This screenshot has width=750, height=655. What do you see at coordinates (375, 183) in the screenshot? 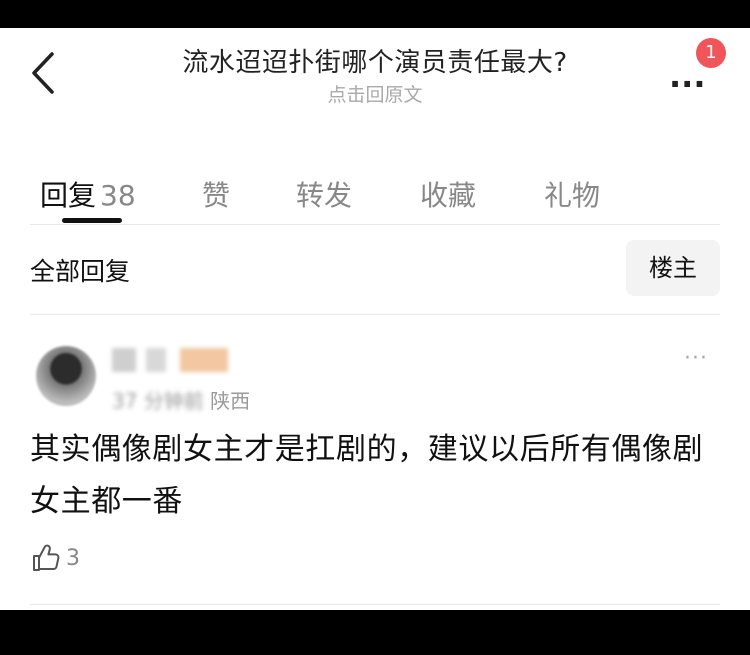
I see `tab-bar: 回复 38 赞 转发 收藏 礼物` at bounding box center [375, 183].